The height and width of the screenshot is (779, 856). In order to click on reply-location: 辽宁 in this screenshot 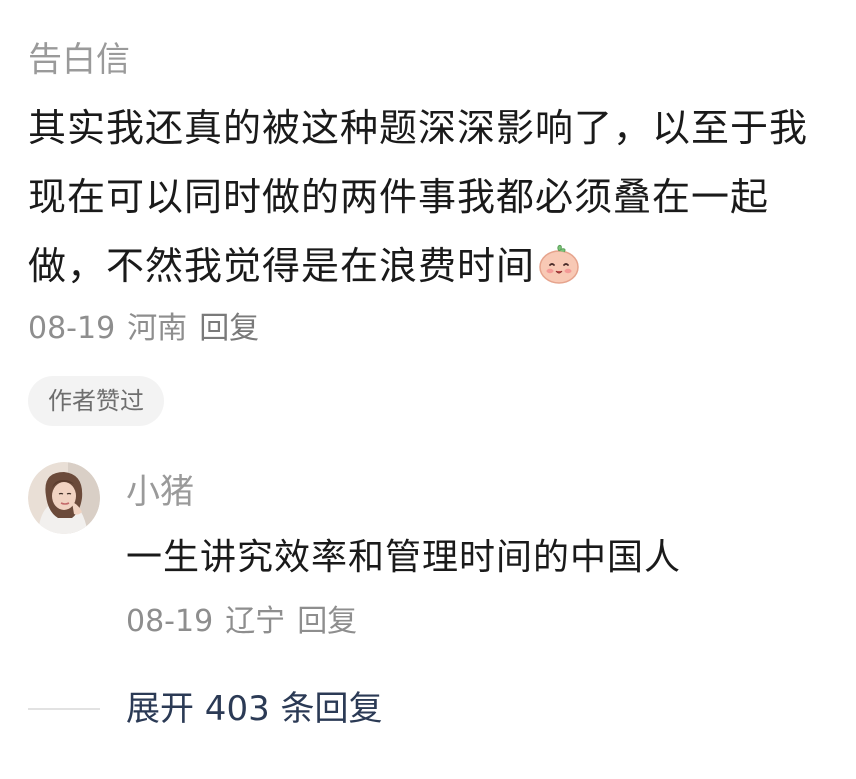, I will do `click(255, 621)`.